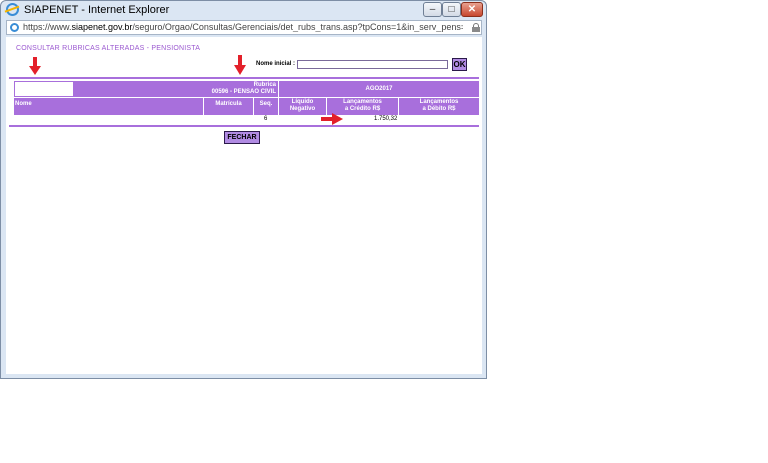 This screenshot has width=768, height=463. What do you see at coordinates (362, 109) in the screenshot?
I see `column-credito-line2: a Crédito R$` at bounding box center [362, 109].